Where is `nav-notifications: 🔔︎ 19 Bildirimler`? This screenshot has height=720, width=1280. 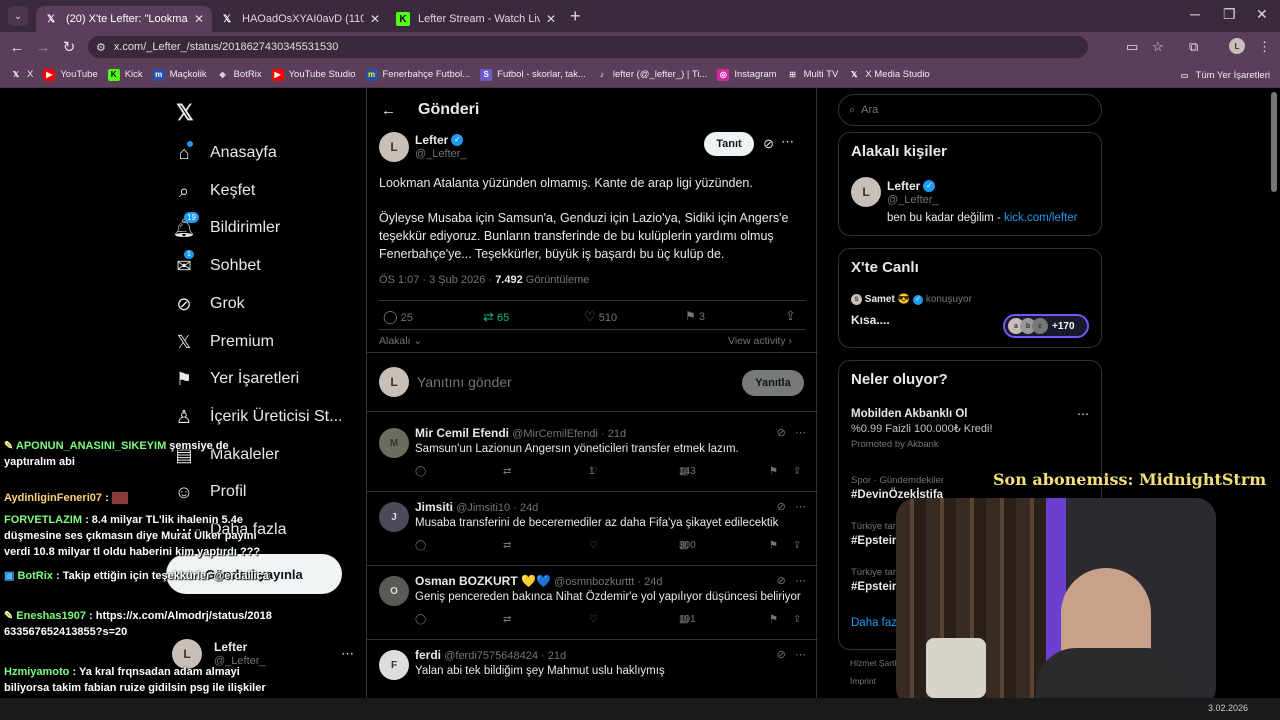
nav-notifications: 🔔︎ 19 Bildirimler is located at coordinates (226, 228).